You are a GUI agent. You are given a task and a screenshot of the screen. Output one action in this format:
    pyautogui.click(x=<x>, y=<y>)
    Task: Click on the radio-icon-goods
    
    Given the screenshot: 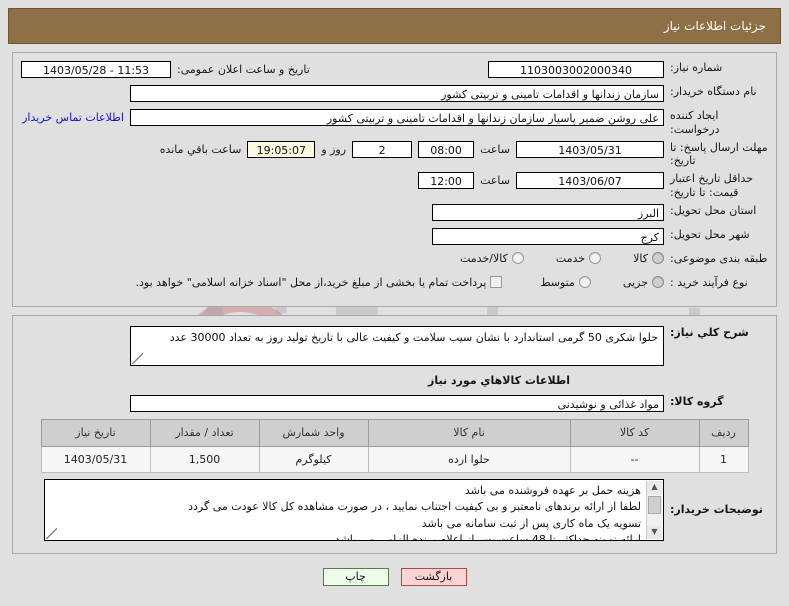 What is the action you would take?
    pyautogui.click(x=658, y=258)
    